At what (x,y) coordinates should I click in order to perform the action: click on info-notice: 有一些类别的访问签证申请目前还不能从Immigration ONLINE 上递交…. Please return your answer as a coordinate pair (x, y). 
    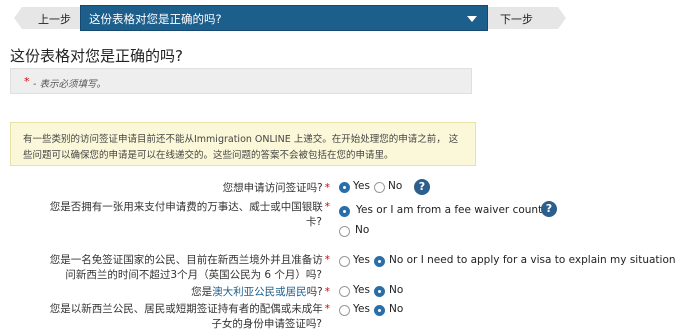
    Looking at the image, I should click on (243, 144).